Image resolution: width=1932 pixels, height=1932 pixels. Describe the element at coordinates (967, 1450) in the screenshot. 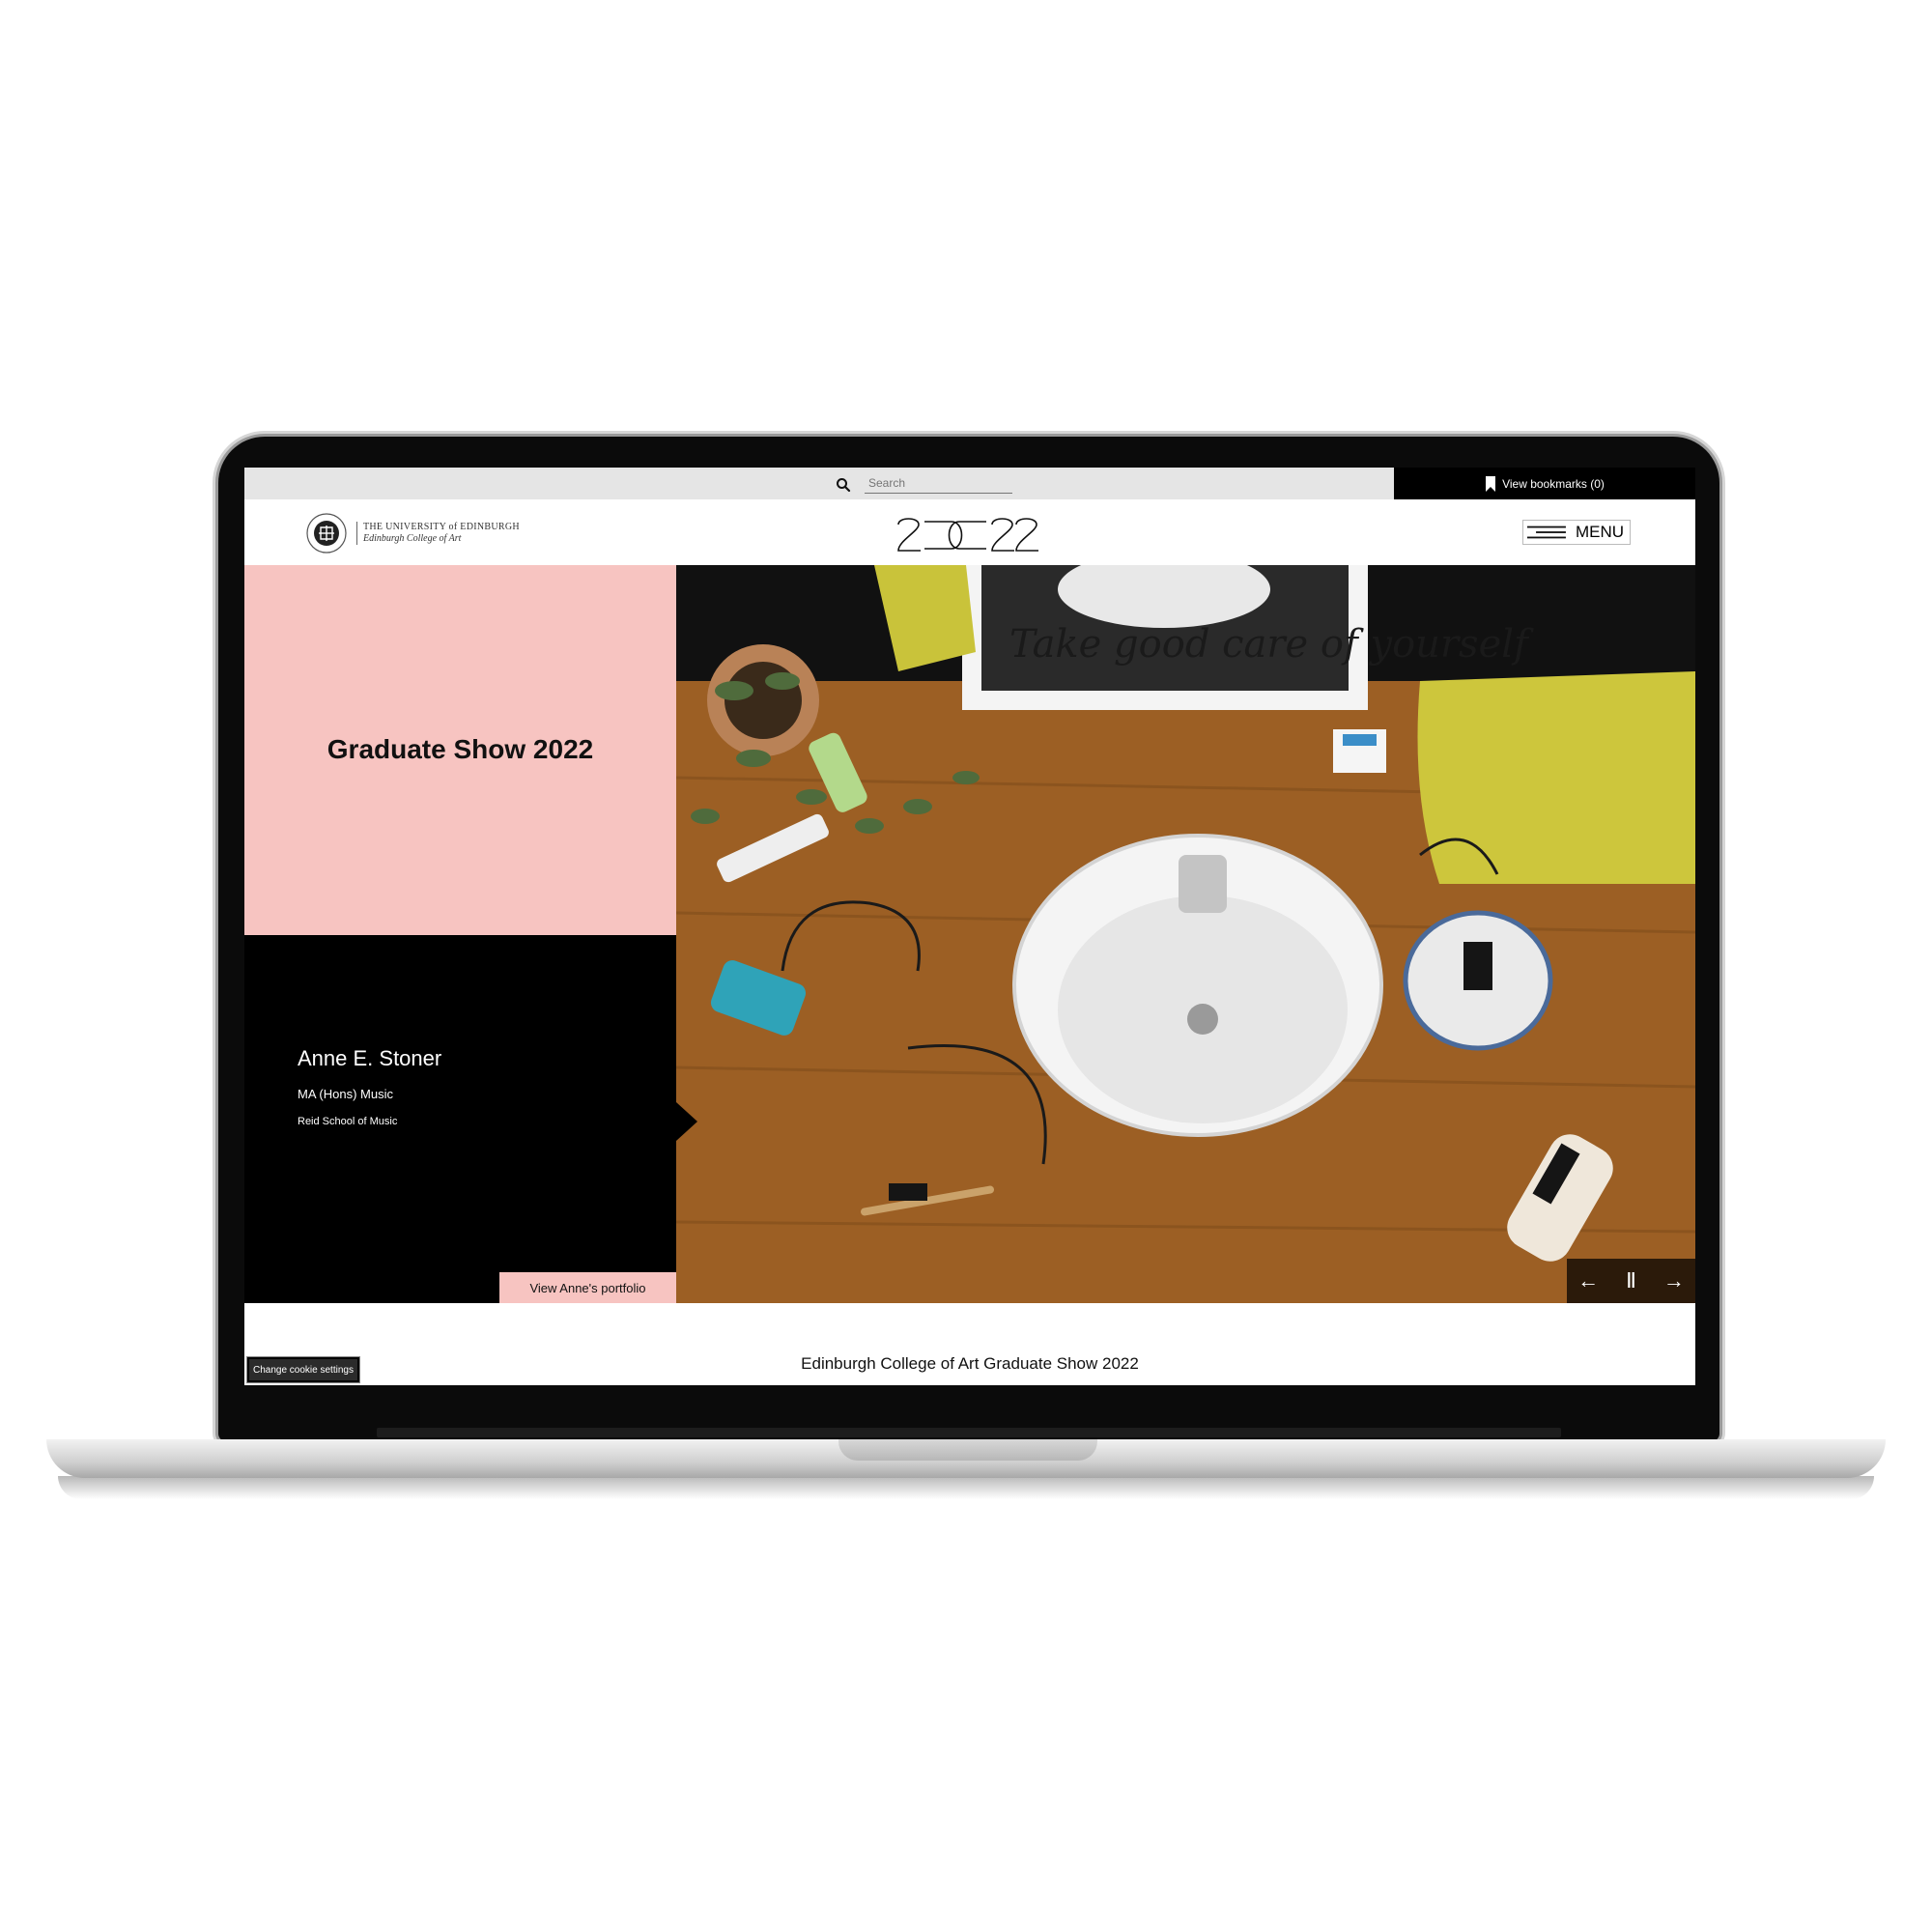

I see `laptop-notch` at that location.